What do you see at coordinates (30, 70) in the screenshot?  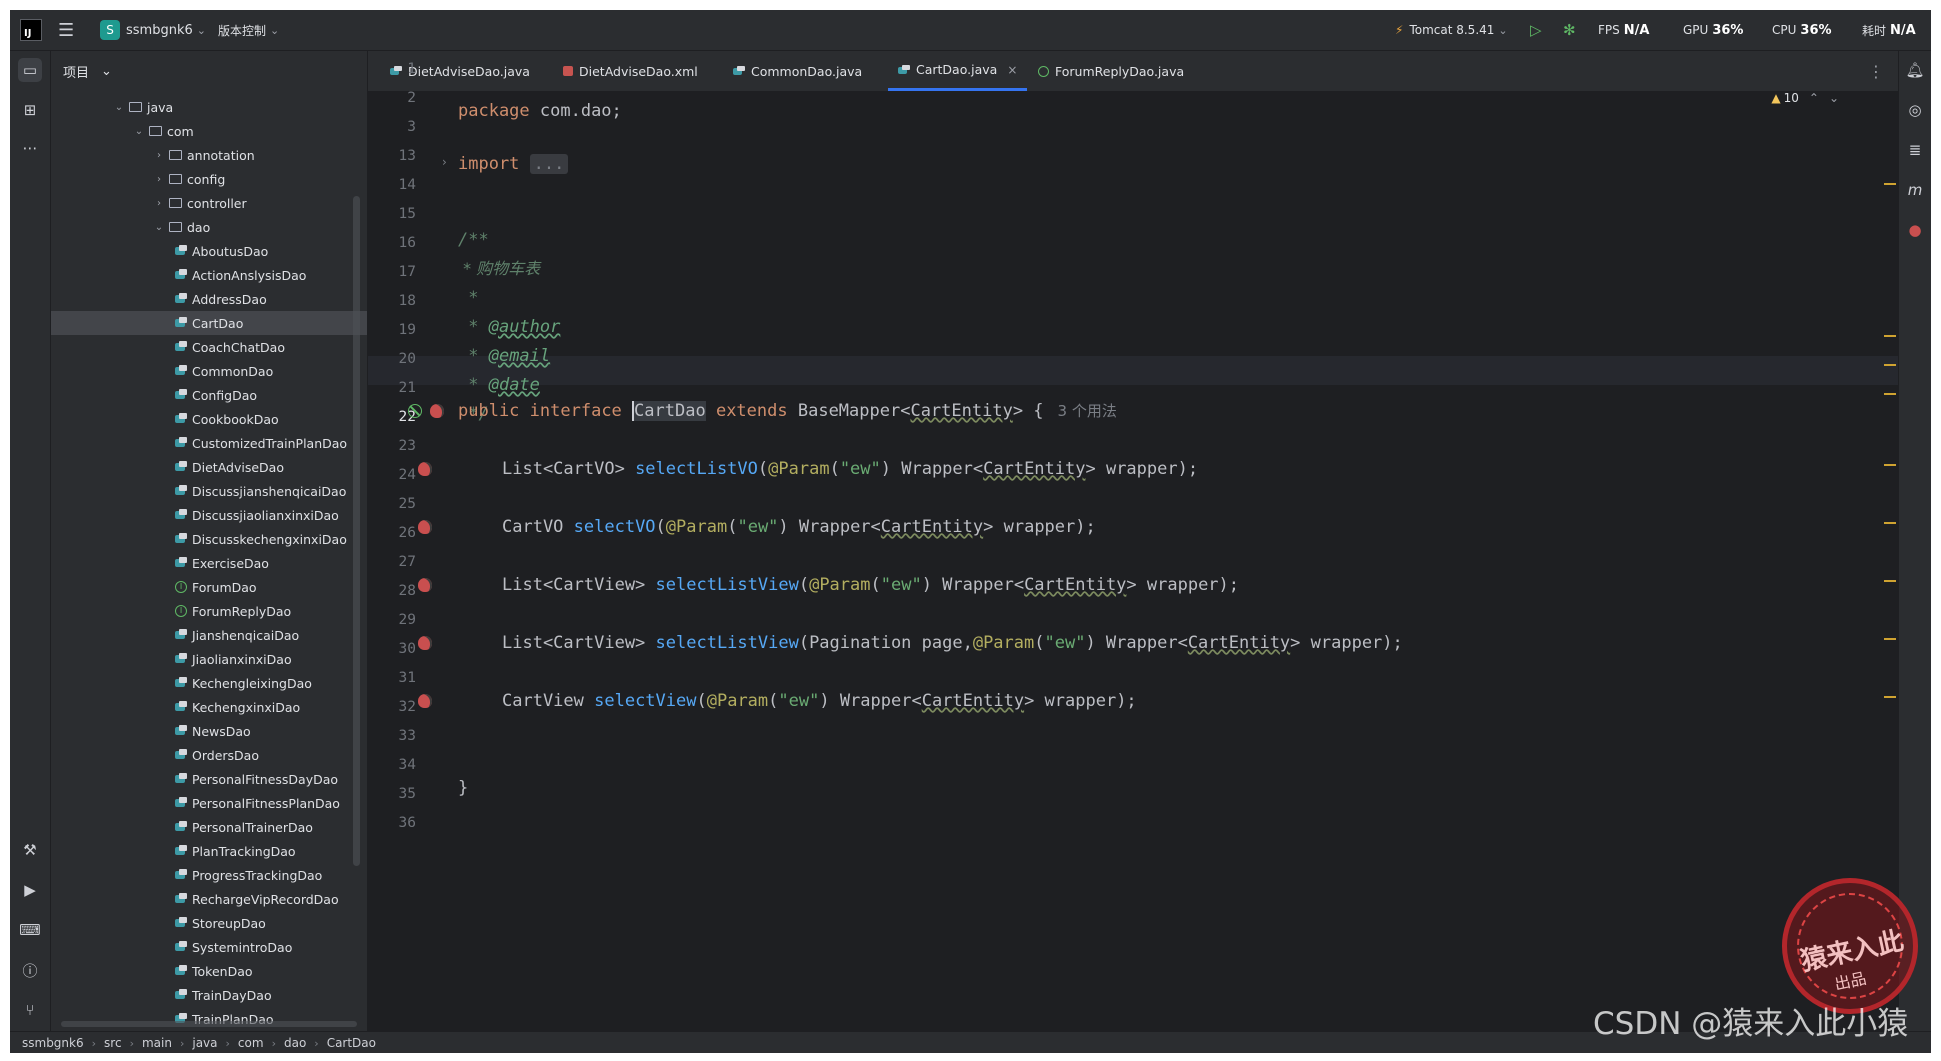 I see `folder-icon: ▭` at bounding box center [30, 70].